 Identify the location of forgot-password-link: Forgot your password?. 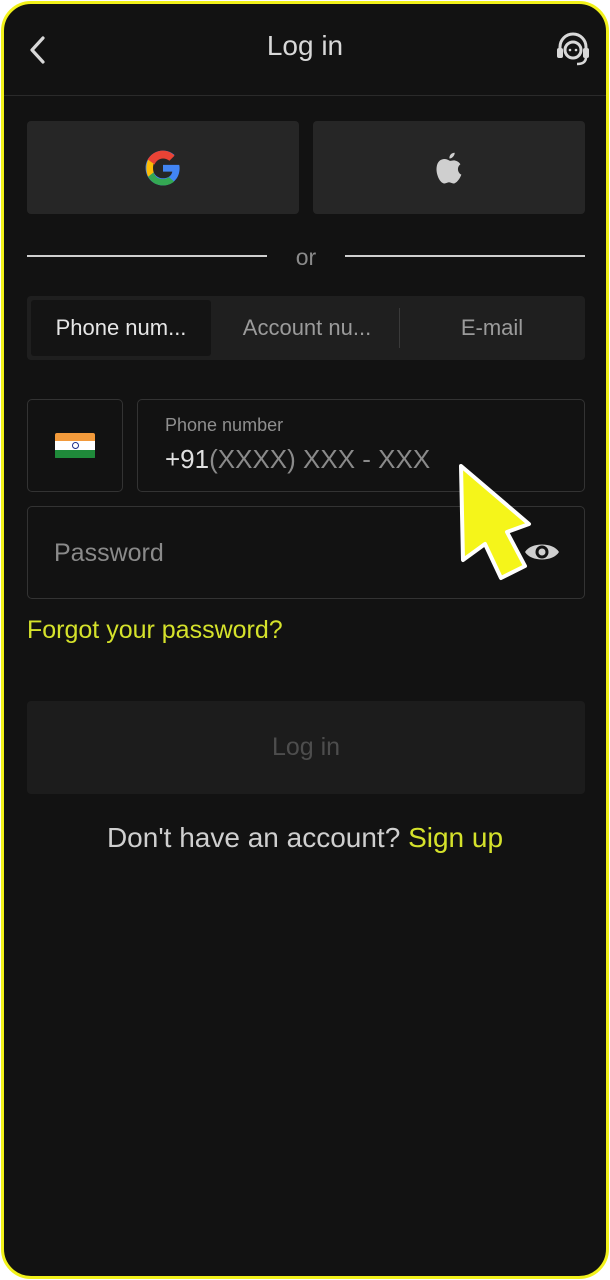
(155, 630).